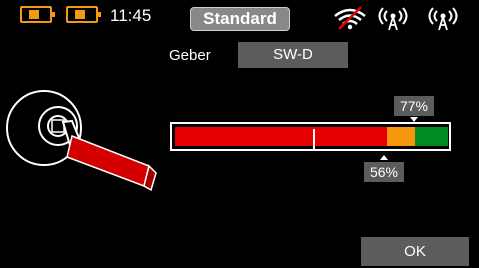 This screenshot has height=268, width=479. I want to click on wifi-icon, so click(350, 18).